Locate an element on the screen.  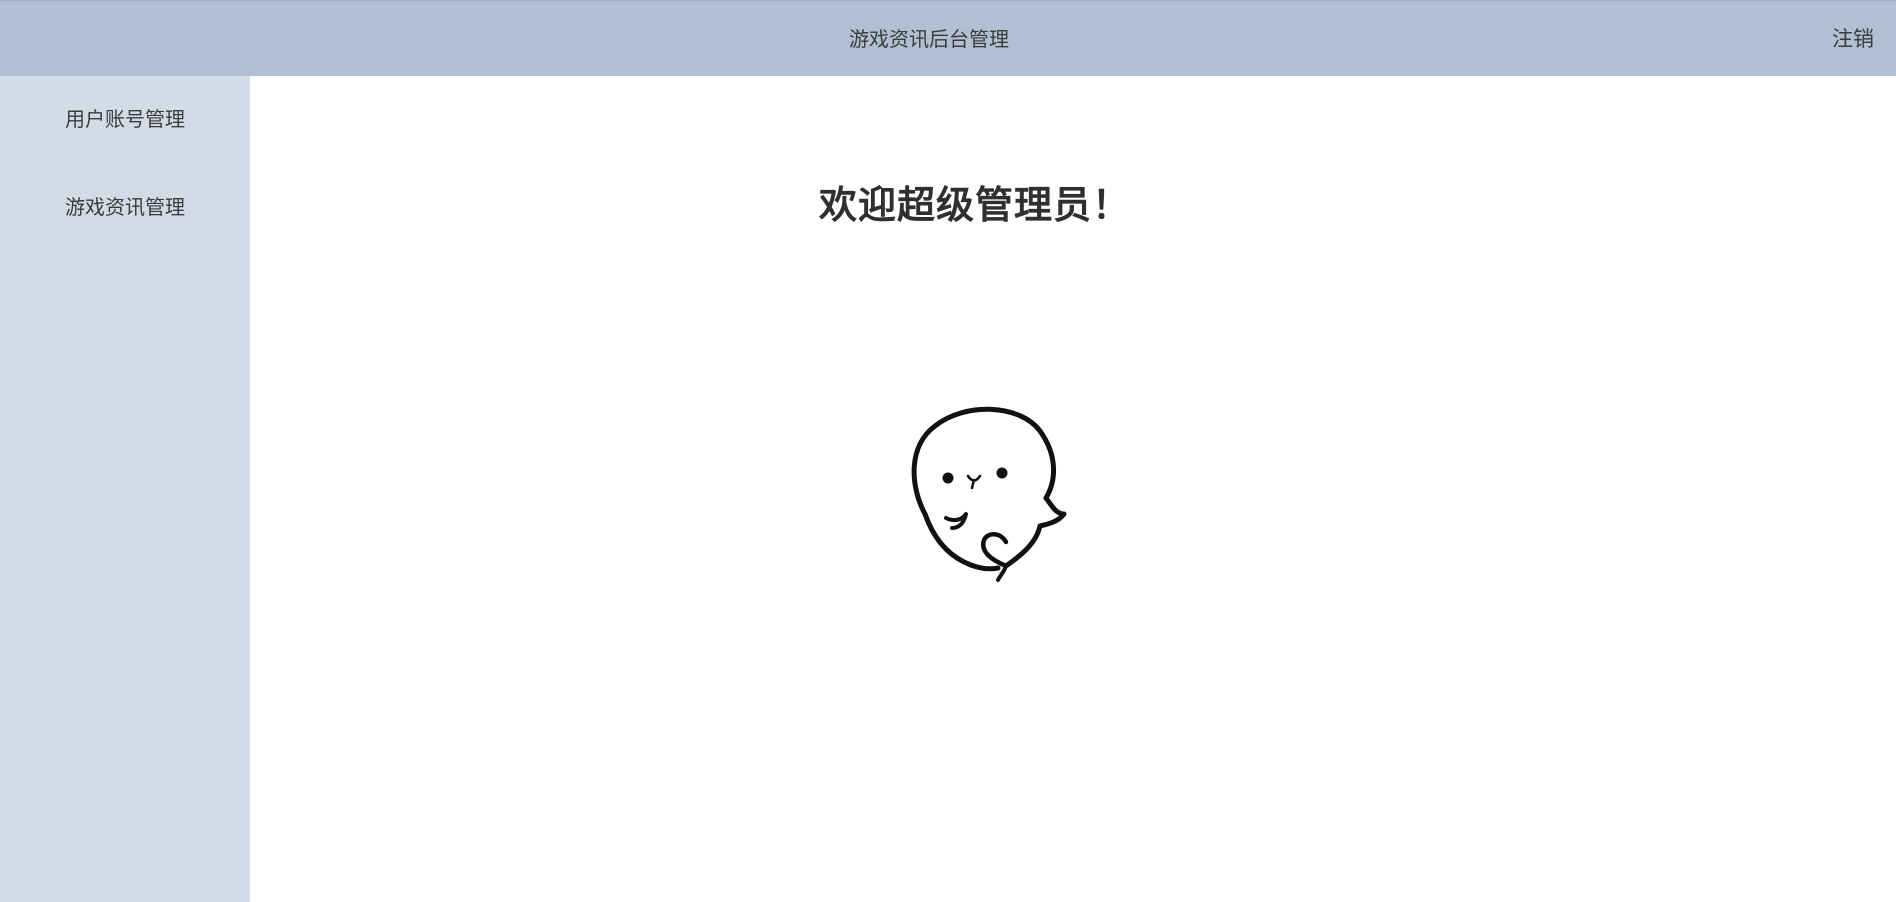
sidebar-item-user-accounts: 用户账号管理 is located at coordinates (125, 119).